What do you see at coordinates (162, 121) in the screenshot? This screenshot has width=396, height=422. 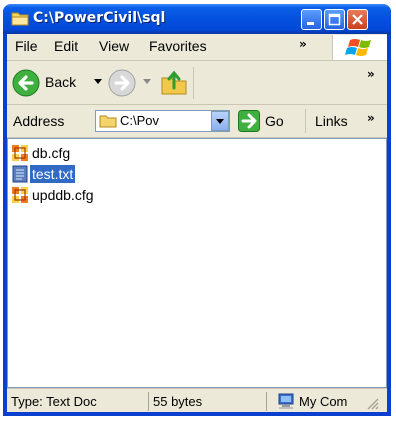 I see `address-input: C:\Pov` at bounding box center [162, 121].